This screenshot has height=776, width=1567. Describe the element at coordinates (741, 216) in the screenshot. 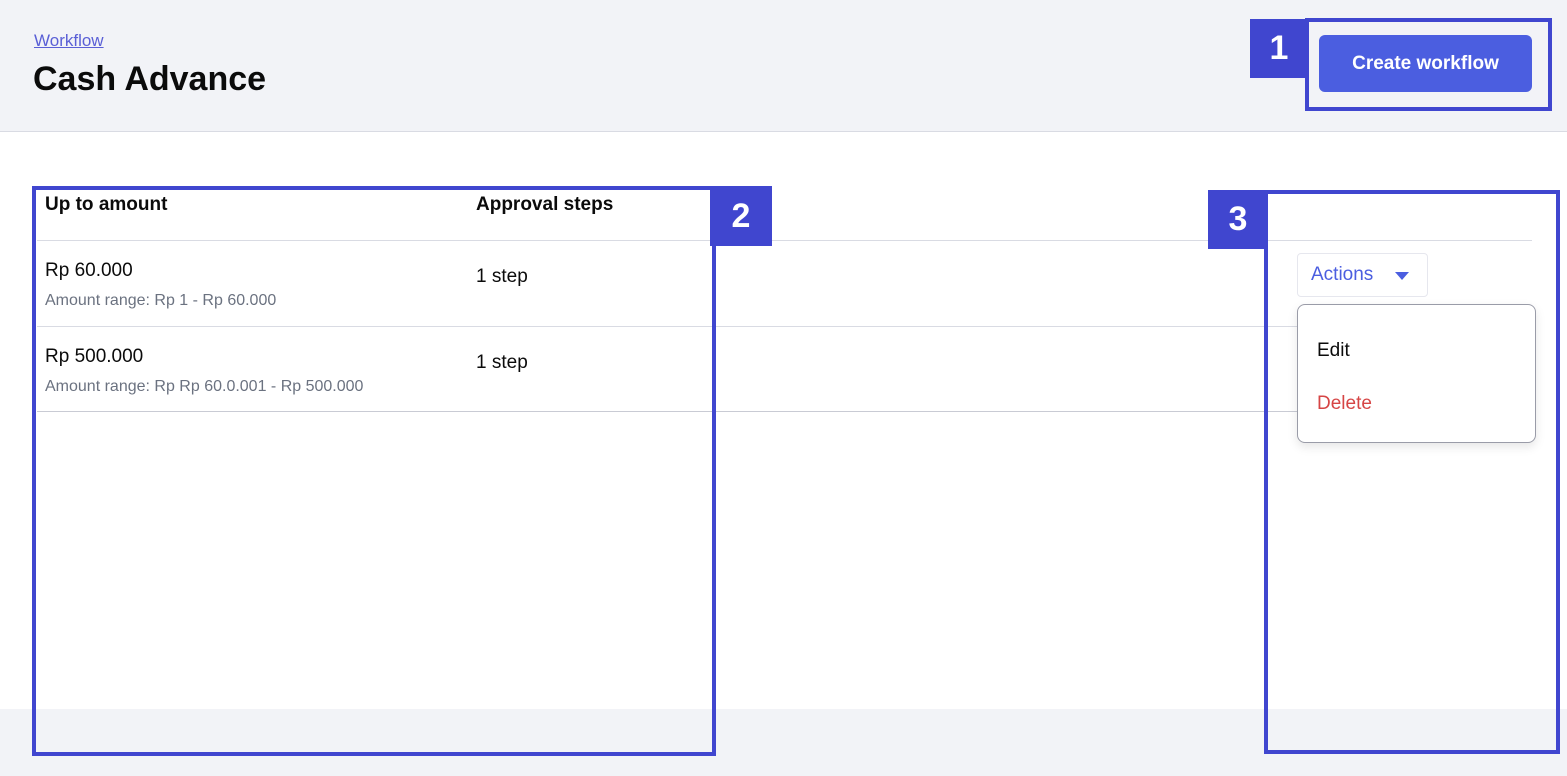

I see `annotation-tag-2: 2` at that location.